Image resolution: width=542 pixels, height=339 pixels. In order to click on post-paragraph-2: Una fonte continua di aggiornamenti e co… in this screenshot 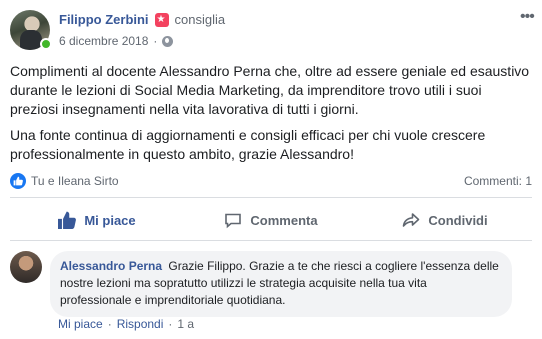, I will do `click(248, 144)`.